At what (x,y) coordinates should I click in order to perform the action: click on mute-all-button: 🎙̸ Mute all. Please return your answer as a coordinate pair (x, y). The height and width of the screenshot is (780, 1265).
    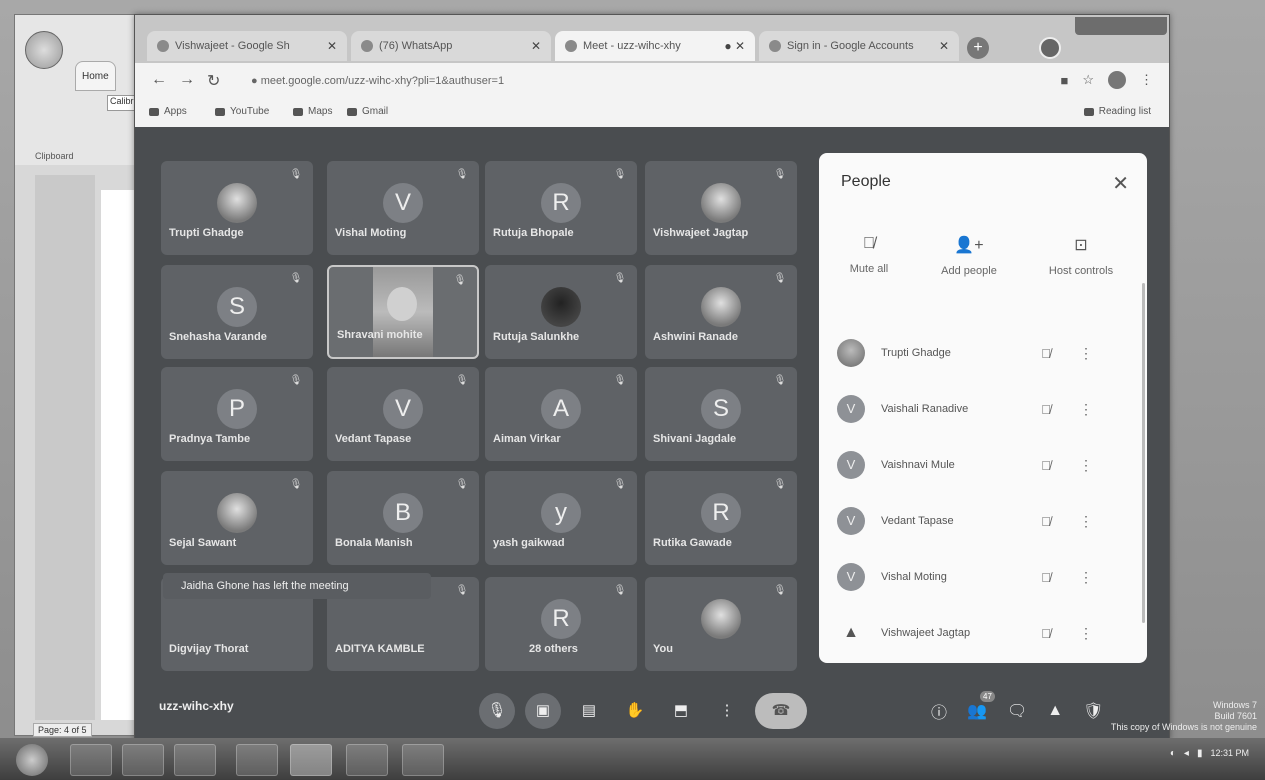
    Looking at the image, I should click on (869, 255).